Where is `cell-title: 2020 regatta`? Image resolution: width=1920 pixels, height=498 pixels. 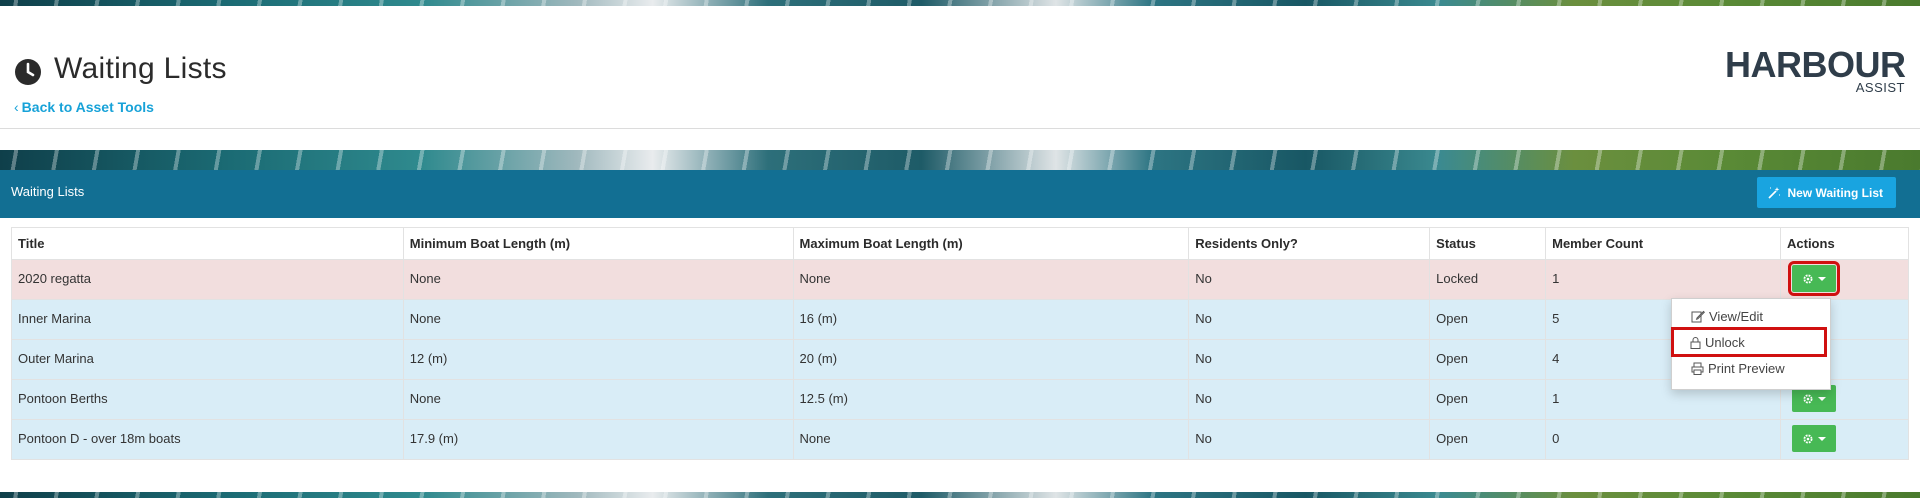
cell-title: 2020 regatta is located at coordinates (207, 279).